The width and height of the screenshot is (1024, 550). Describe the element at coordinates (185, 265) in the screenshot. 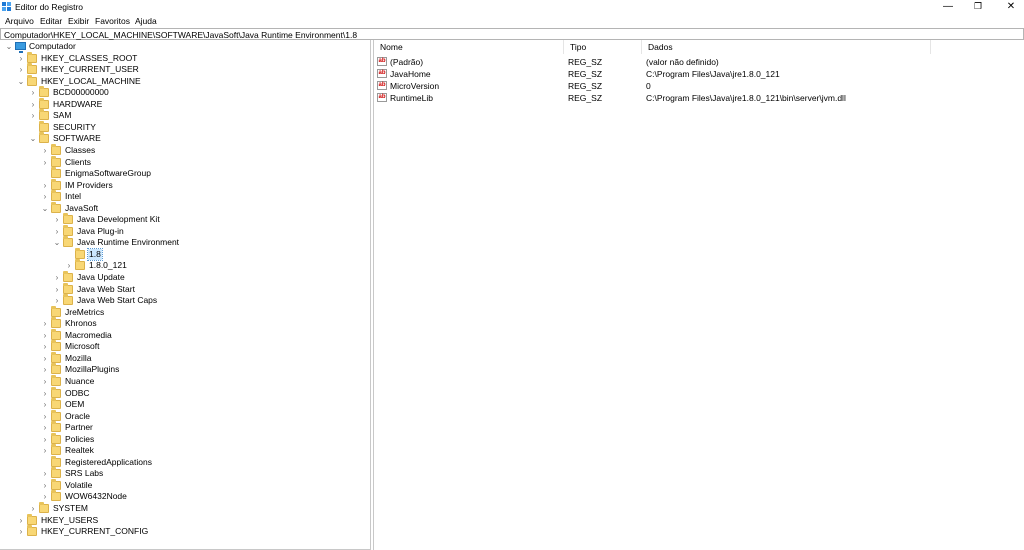

I see `tree-node: › 1.8.0_121` at that location.